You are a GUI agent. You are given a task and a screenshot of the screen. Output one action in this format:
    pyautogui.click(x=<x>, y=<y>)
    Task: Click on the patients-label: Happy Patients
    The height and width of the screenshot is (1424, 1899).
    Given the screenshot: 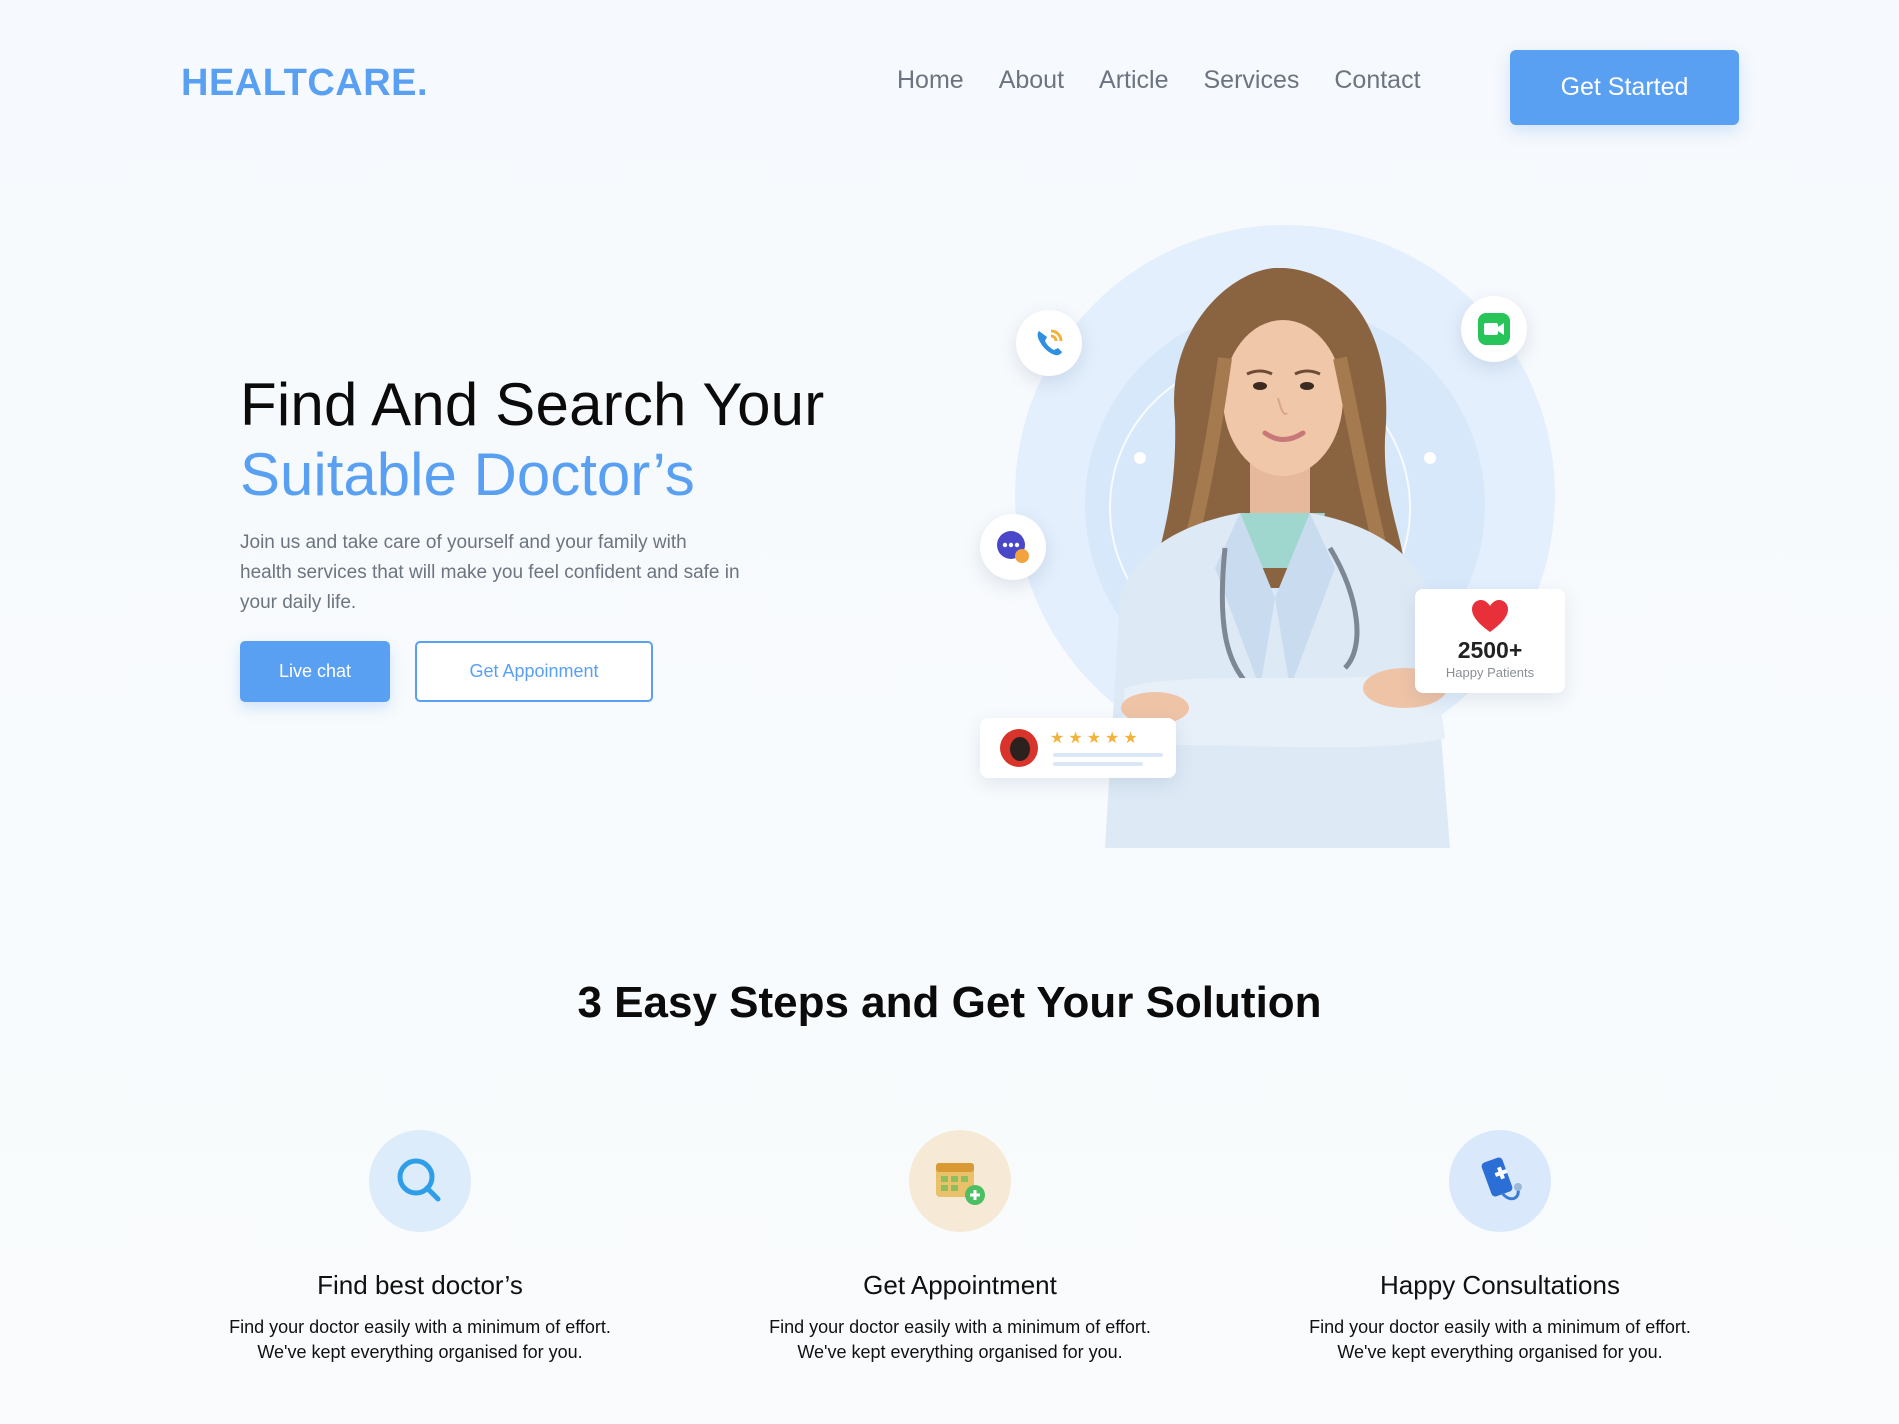 What is the action you would take?
    pyautogui.click(x=1490, y=672)
    